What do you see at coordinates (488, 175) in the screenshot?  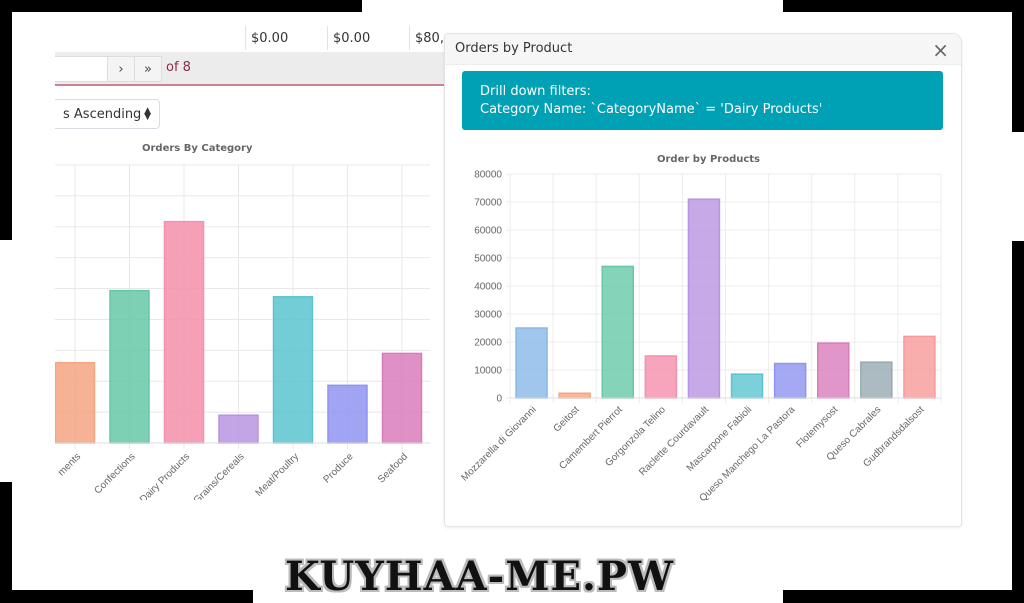 I see `y-tick-label: 80000` at bounding box center [488, 175].